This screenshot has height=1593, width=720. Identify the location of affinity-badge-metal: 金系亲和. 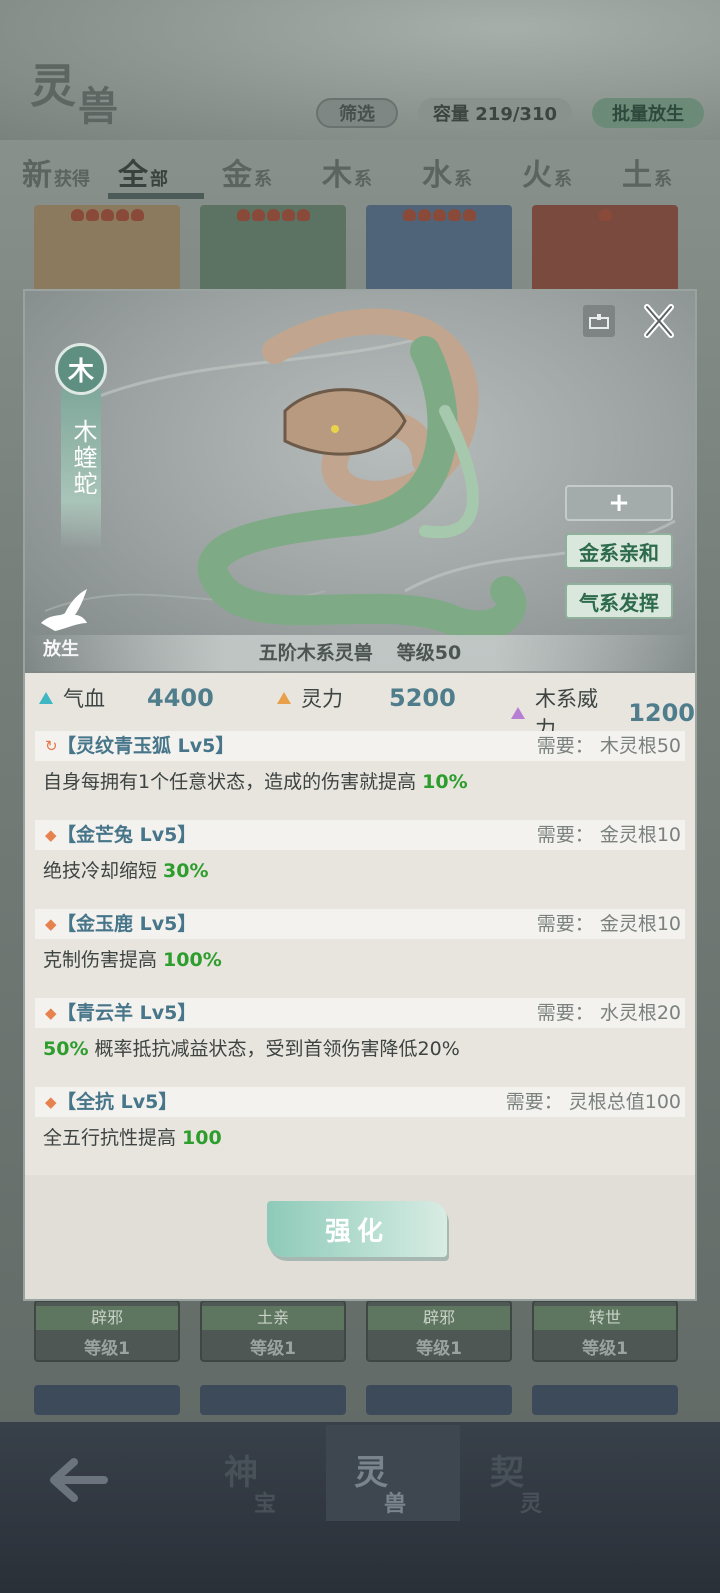
(619, 551).